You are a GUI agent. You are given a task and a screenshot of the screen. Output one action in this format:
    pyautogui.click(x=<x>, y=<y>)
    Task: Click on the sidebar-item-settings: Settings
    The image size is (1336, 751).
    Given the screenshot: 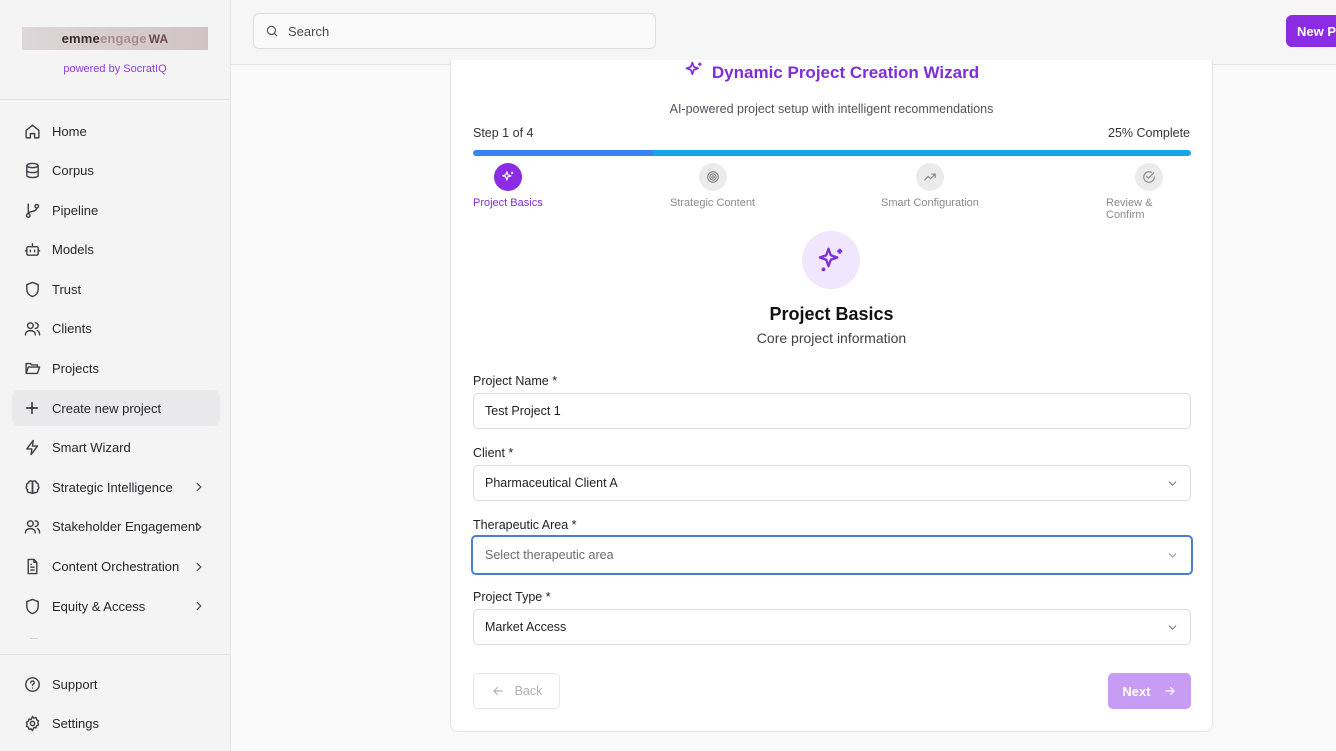 What is the action you would take?
    pyautogui.click(x=115, y=724)
    